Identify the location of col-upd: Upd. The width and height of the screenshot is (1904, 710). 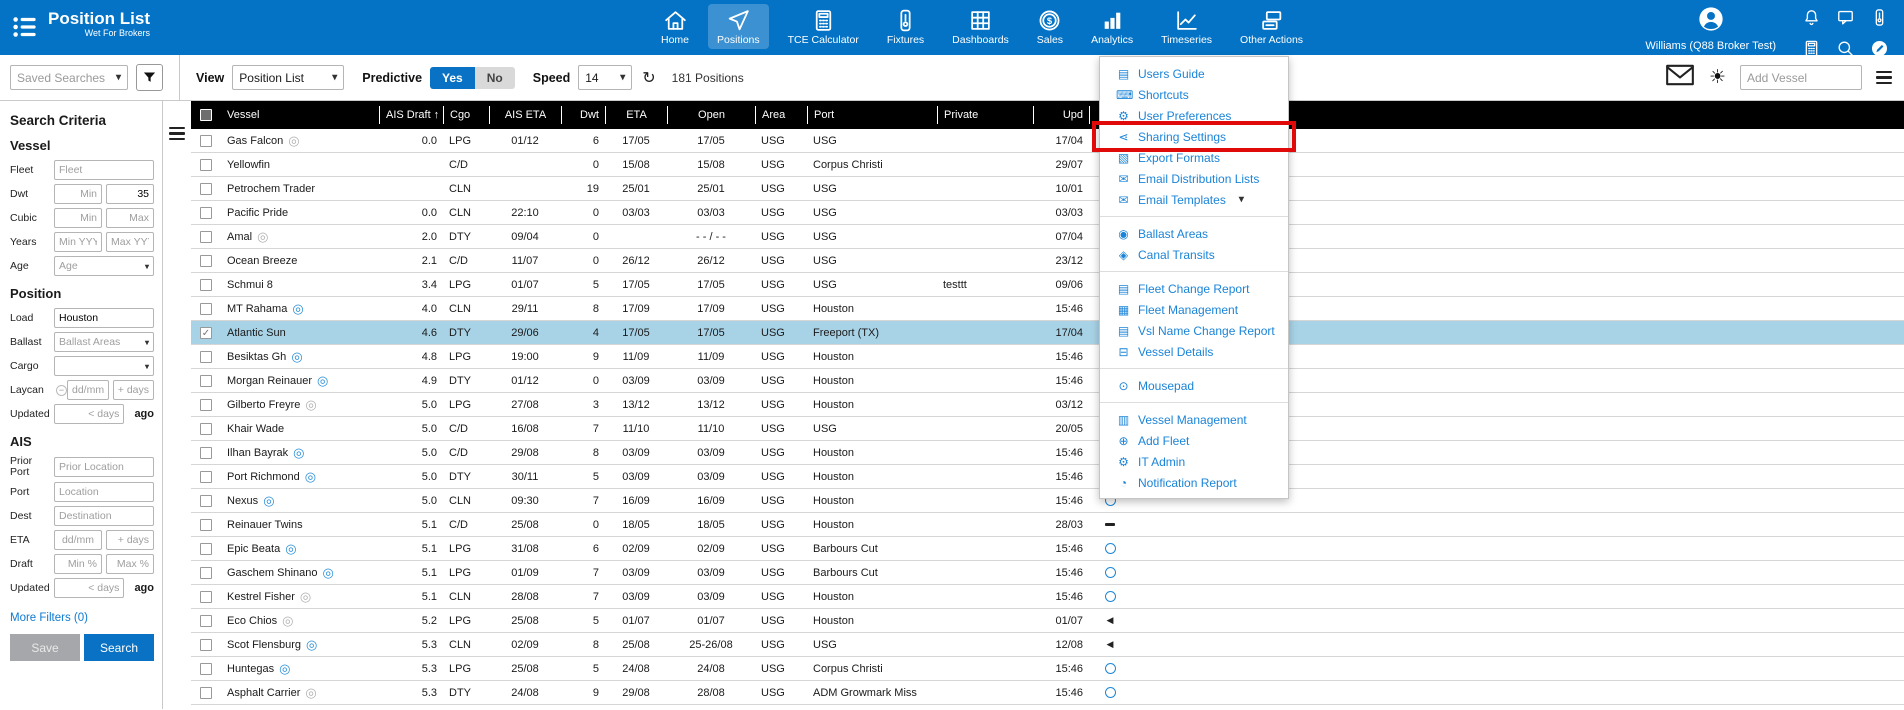
(1061, 115).